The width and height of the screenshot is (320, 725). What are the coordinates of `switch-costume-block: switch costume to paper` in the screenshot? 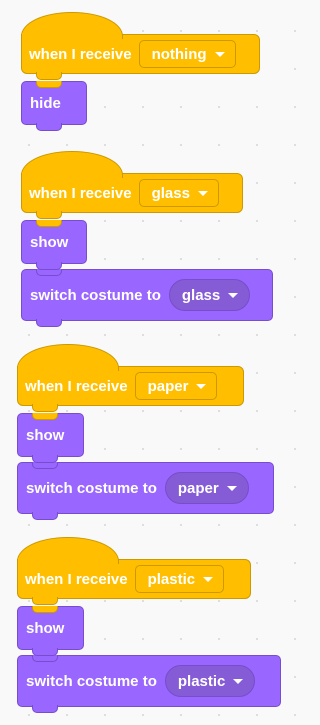 It's located at (145, 491).